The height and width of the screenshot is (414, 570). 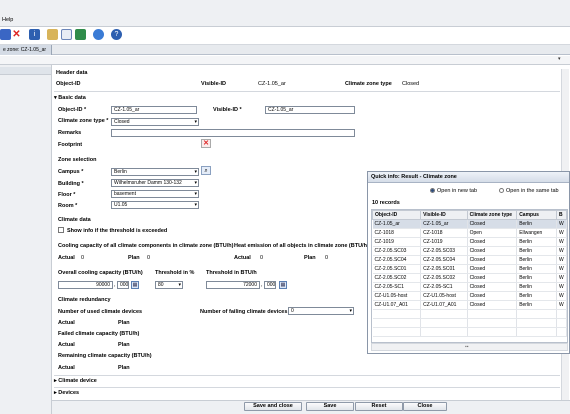 I want to click on remarks-input, so click(x=233, y=133).